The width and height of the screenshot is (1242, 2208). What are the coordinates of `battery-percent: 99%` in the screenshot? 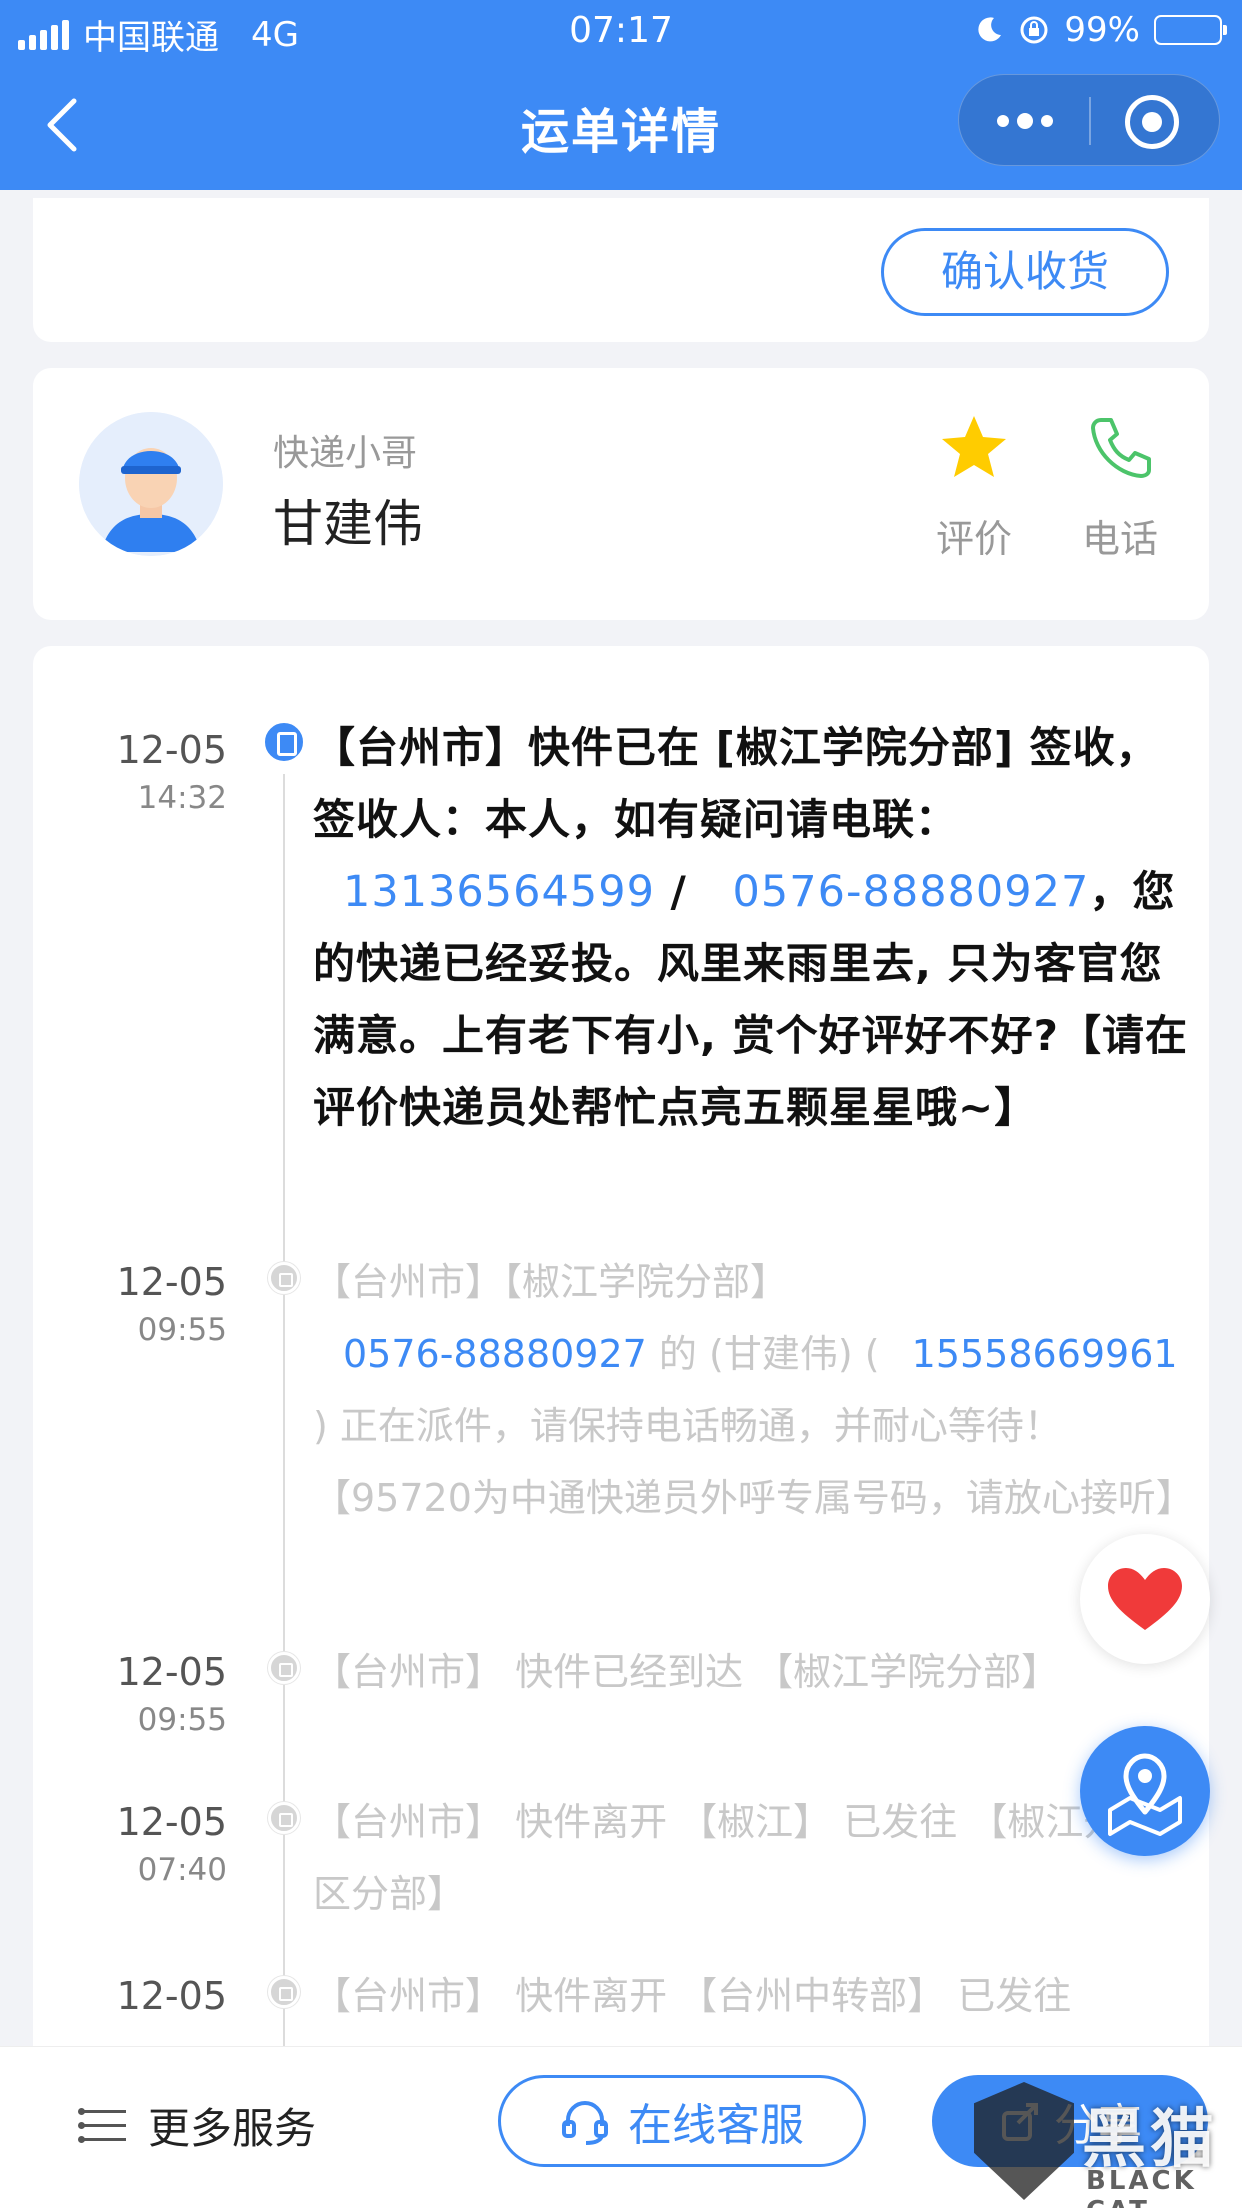 It's located at (1102, 30).